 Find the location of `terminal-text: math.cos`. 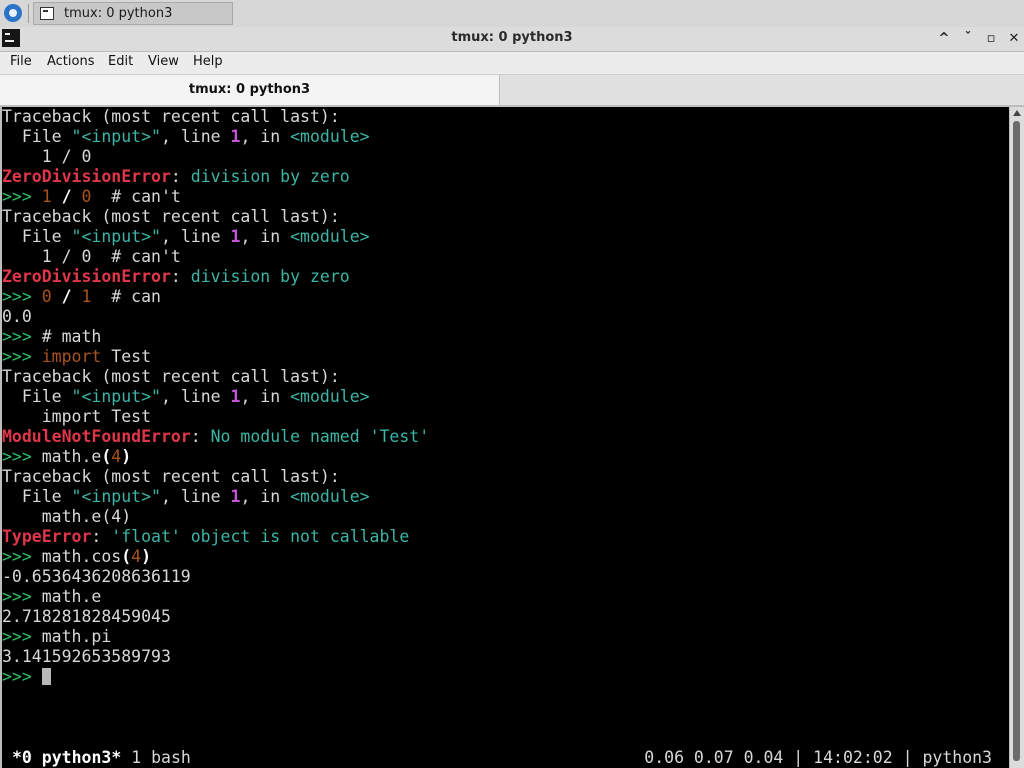

terminal-text: math.cos is located at coordinates (81, 556).